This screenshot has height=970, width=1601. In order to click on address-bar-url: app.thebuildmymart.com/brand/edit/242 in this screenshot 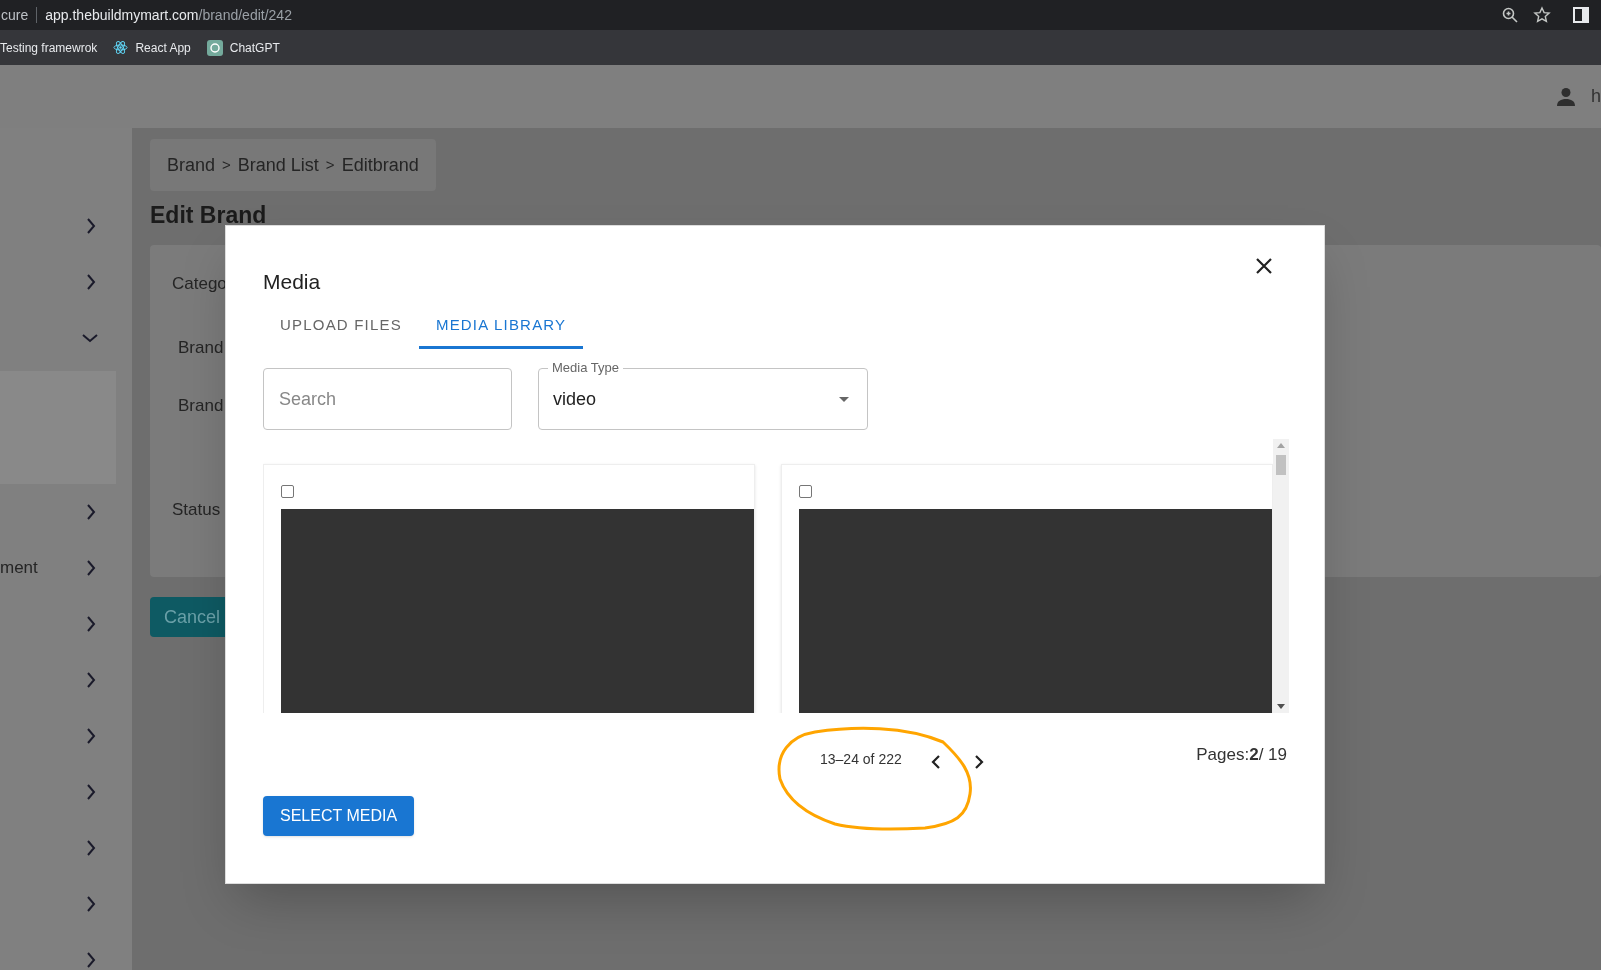, I will do `click(168, 15)`.